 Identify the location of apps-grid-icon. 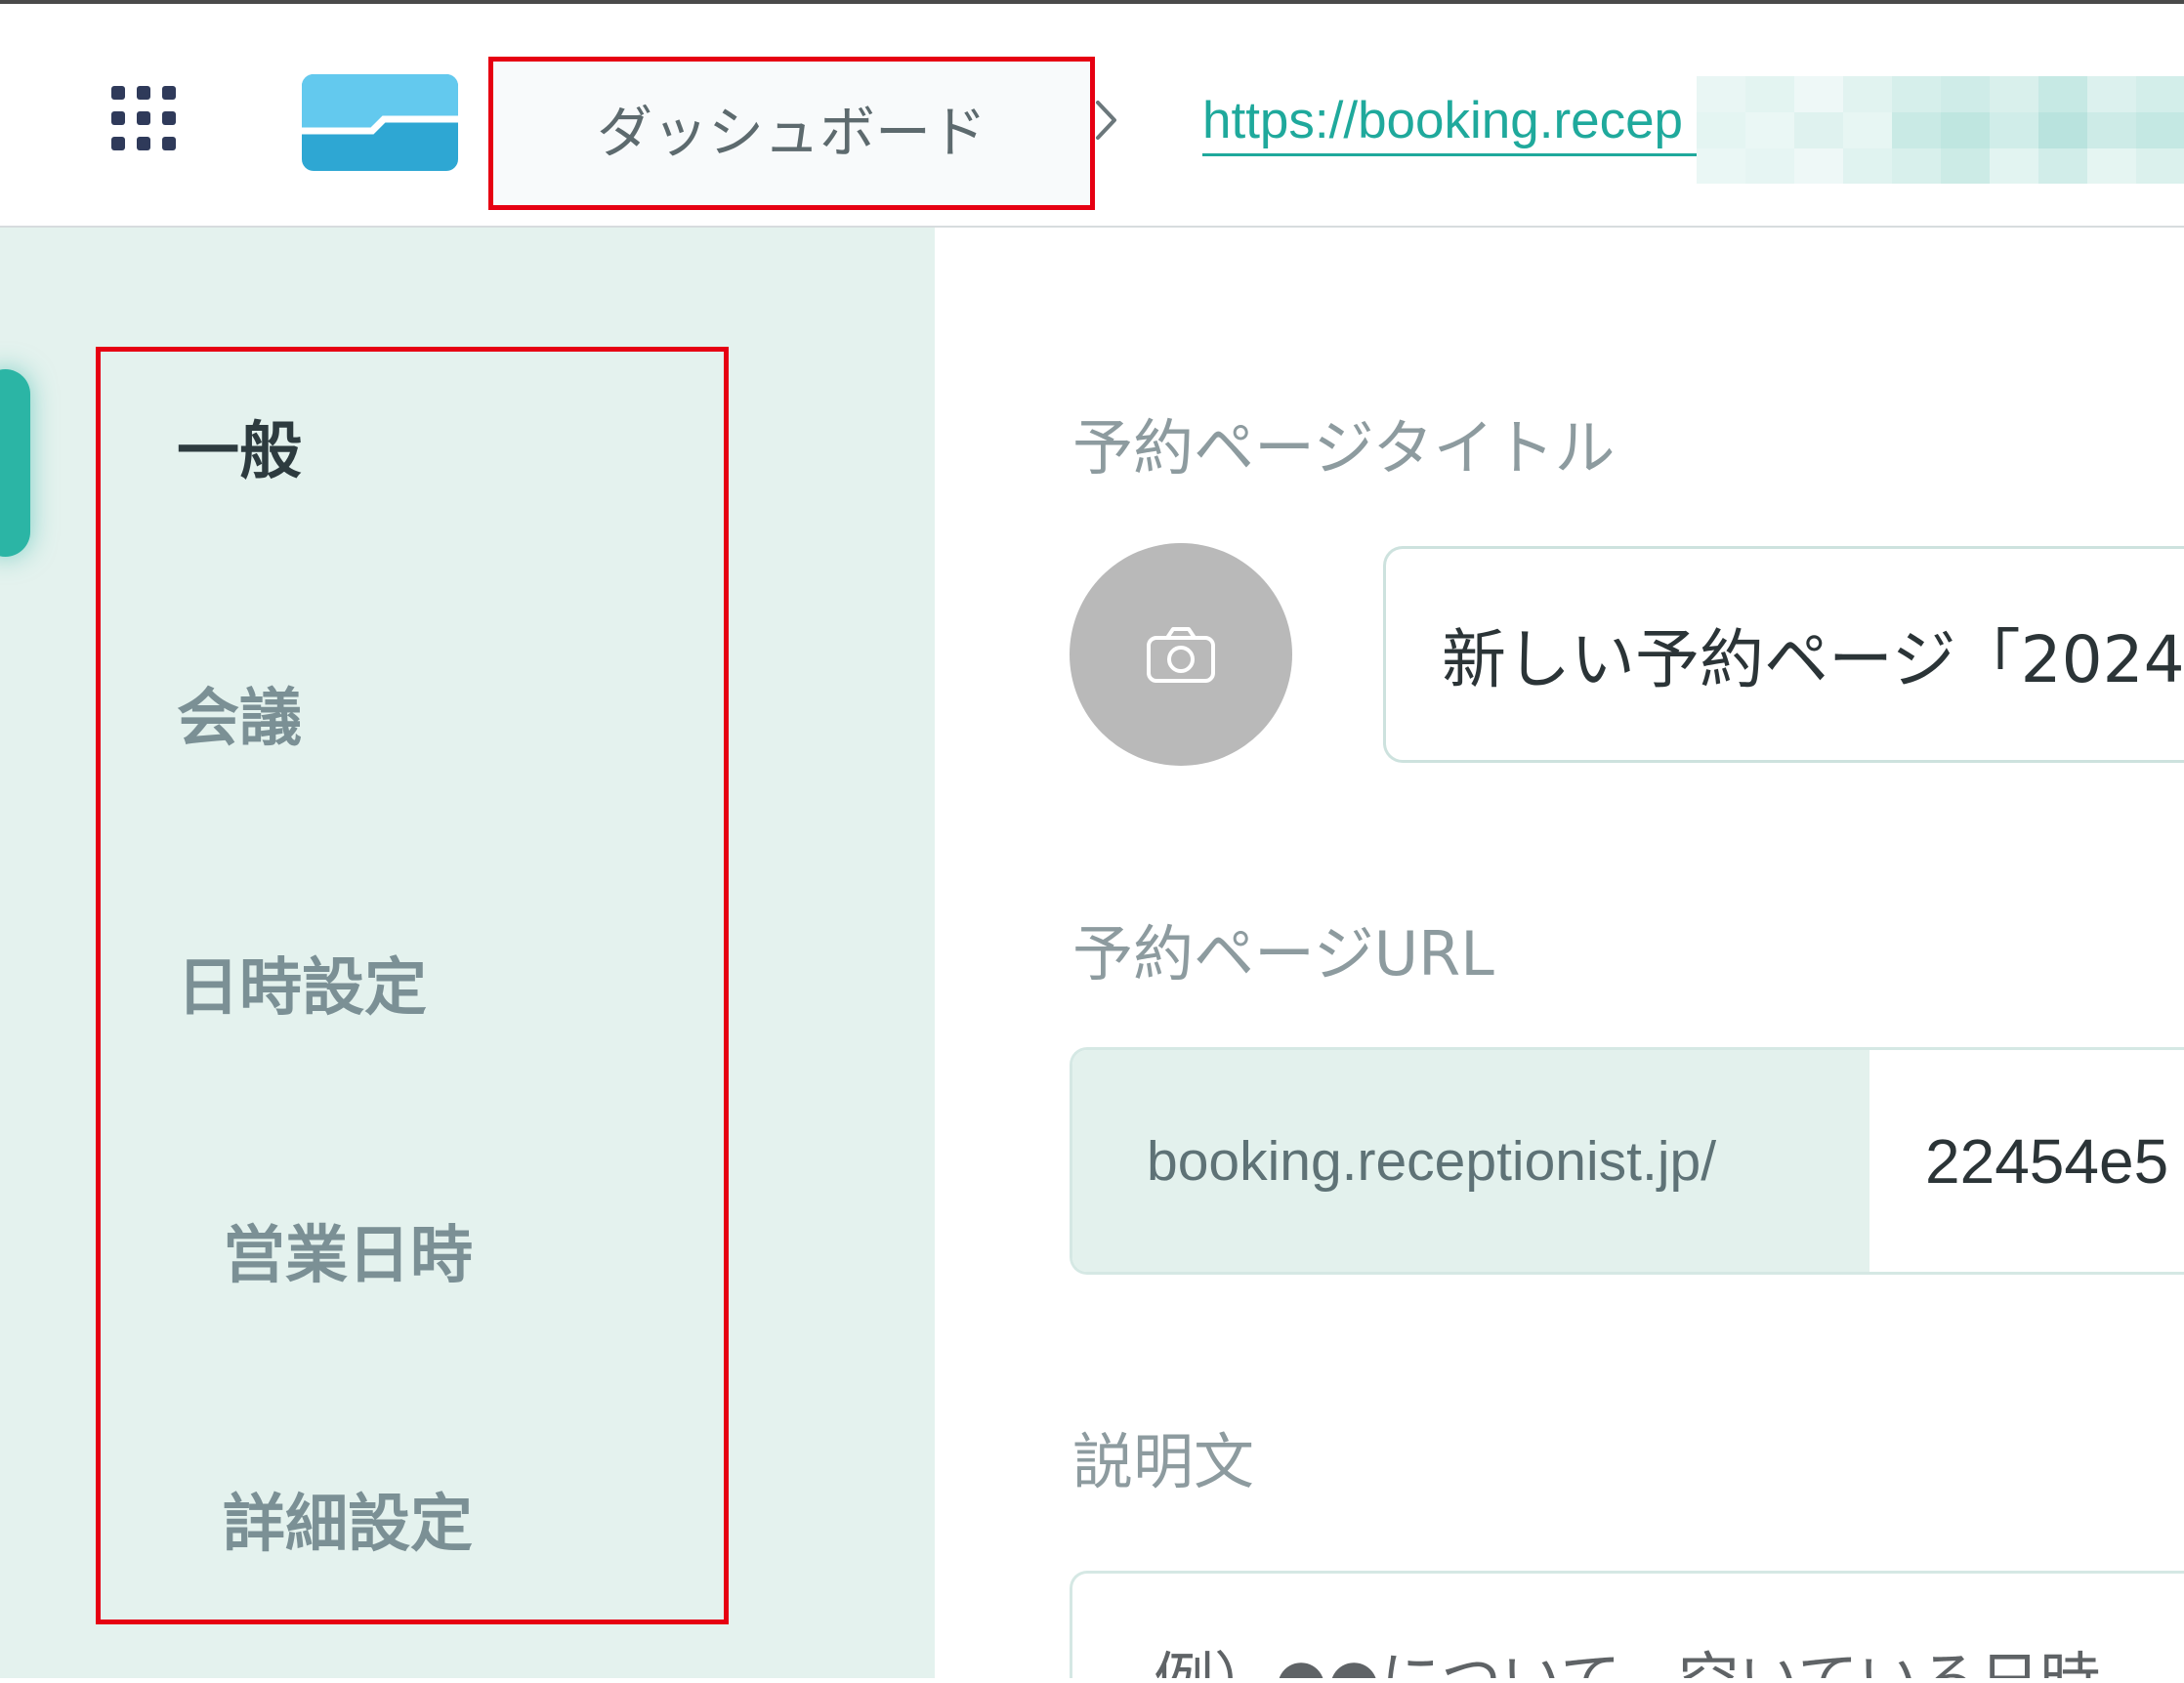
(143, 118).